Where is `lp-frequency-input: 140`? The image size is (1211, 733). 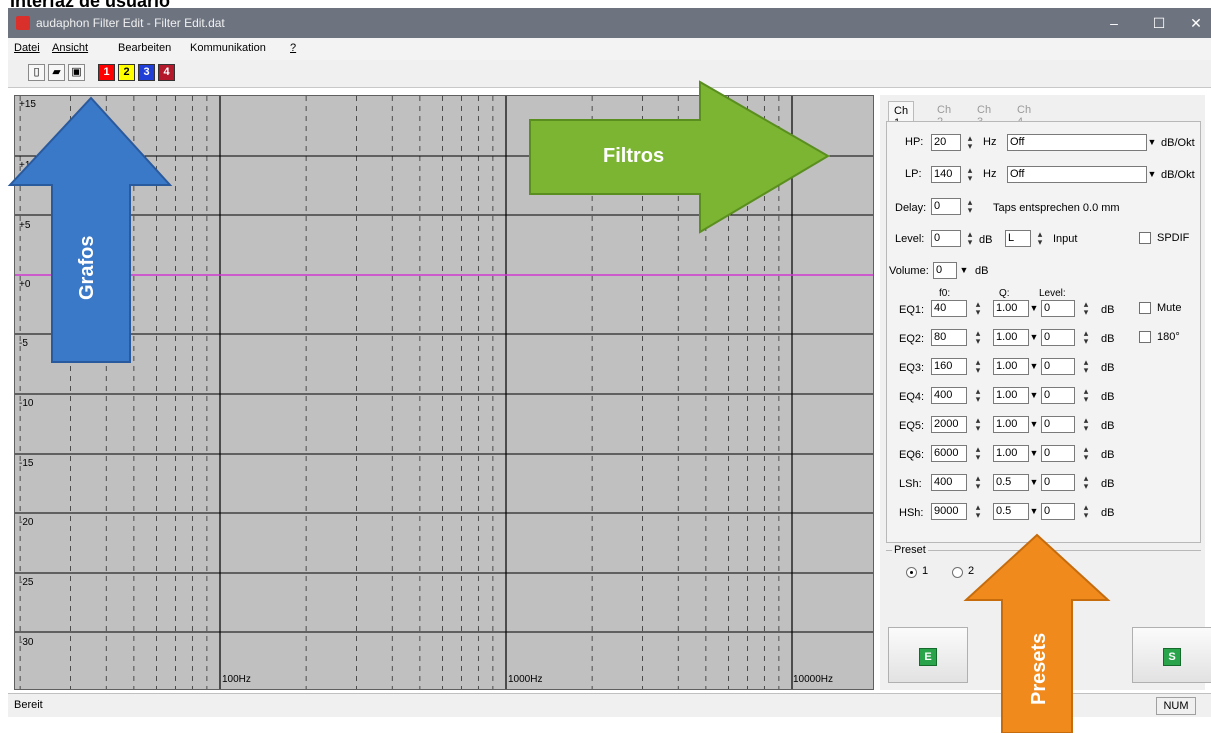 lp-frequency-input: 140 is located at coordinates (946, 174).